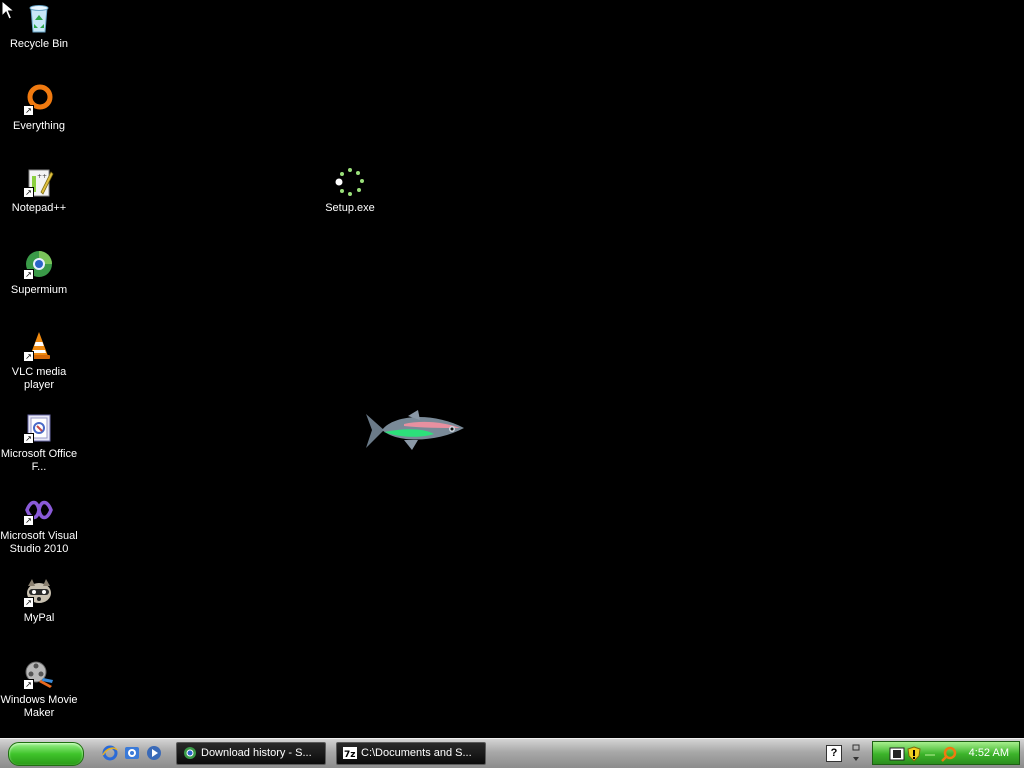 Image resolution: width=1024 pixels, height=768 pixels. What do you see at coordinates (39, 592) in the screenshot?
I see `mypal-raccoon-icon: ↗` at bounding box center [39, 592].